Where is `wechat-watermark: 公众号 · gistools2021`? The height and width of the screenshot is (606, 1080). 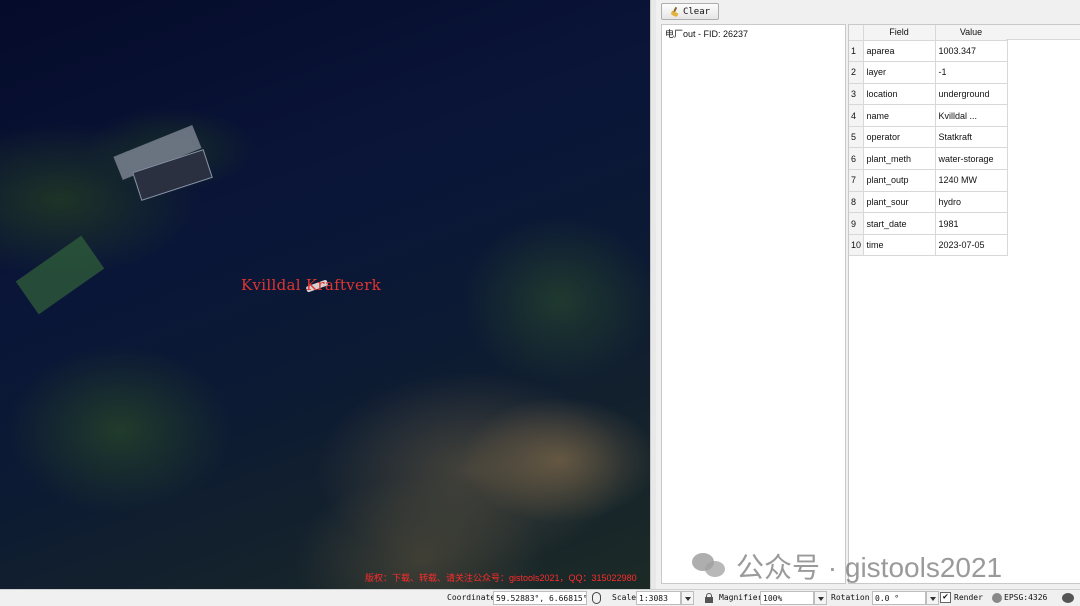
wechat-watermark: 公众号 · gistools2021 is located at coordinates (847, 566).